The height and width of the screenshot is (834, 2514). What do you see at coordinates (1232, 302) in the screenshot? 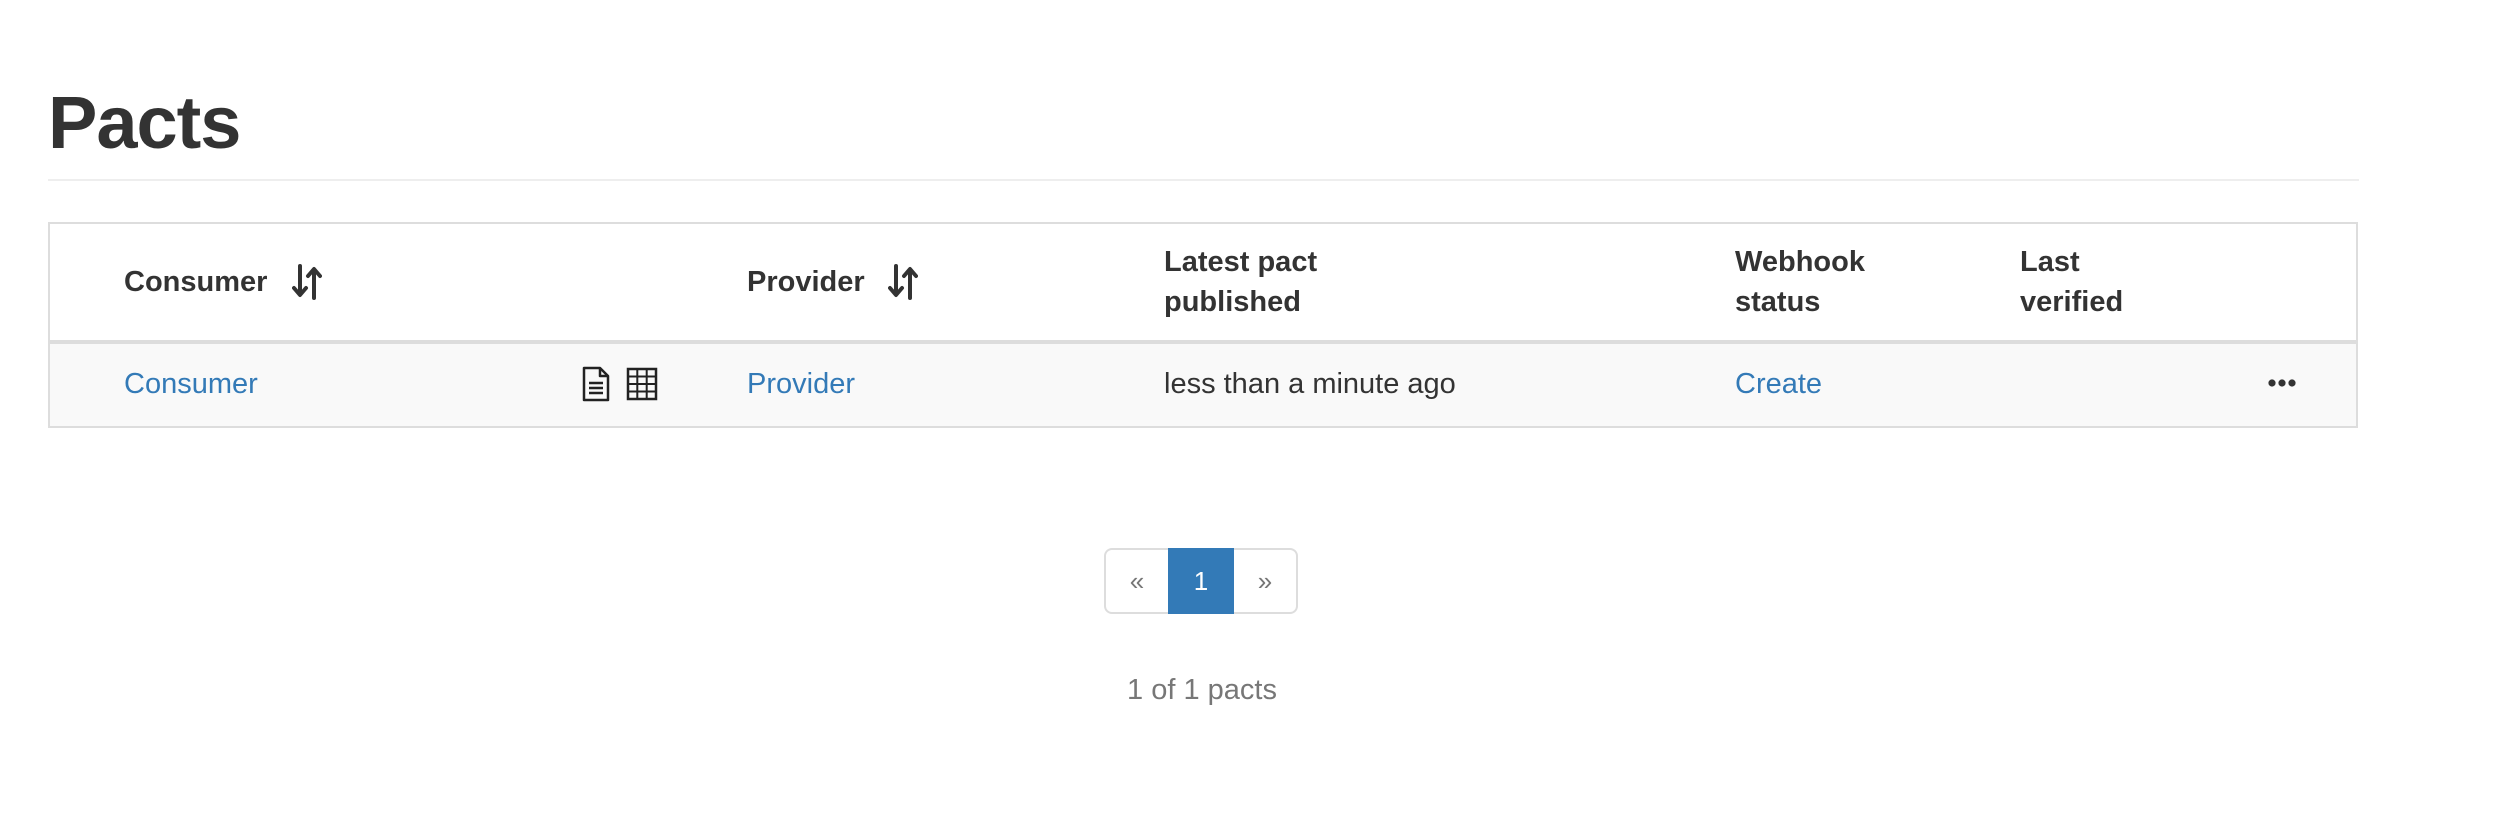
I see `latest-pact-header-line2: published` at bounding box center [1232, 302].